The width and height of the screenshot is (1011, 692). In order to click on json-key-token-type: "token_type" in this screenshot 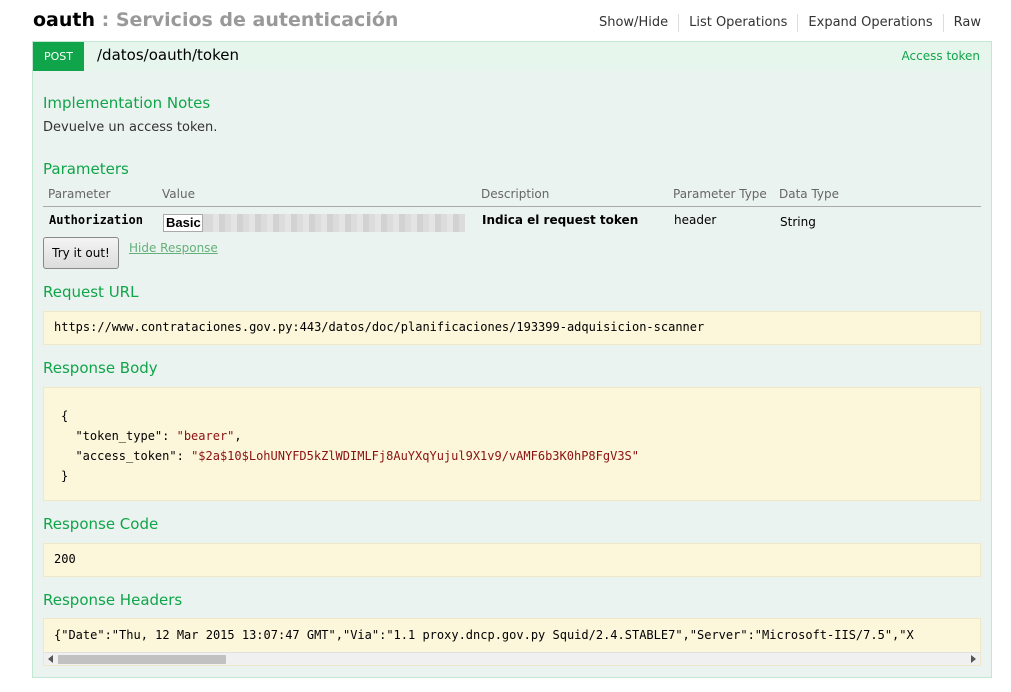, I will do `click(119, 436)`.